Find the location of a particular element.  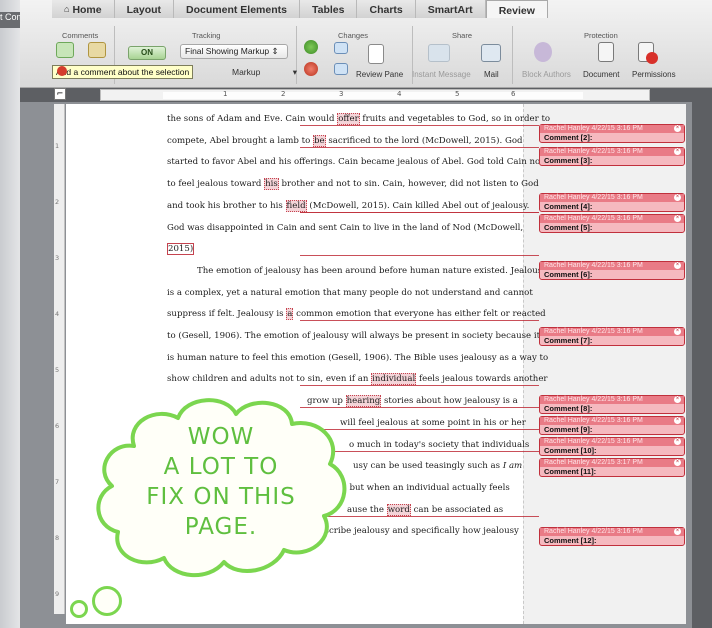

comment-header: Rachel Hanley 4/22/15 3:16 PM × is located at coordinates (612, 442).